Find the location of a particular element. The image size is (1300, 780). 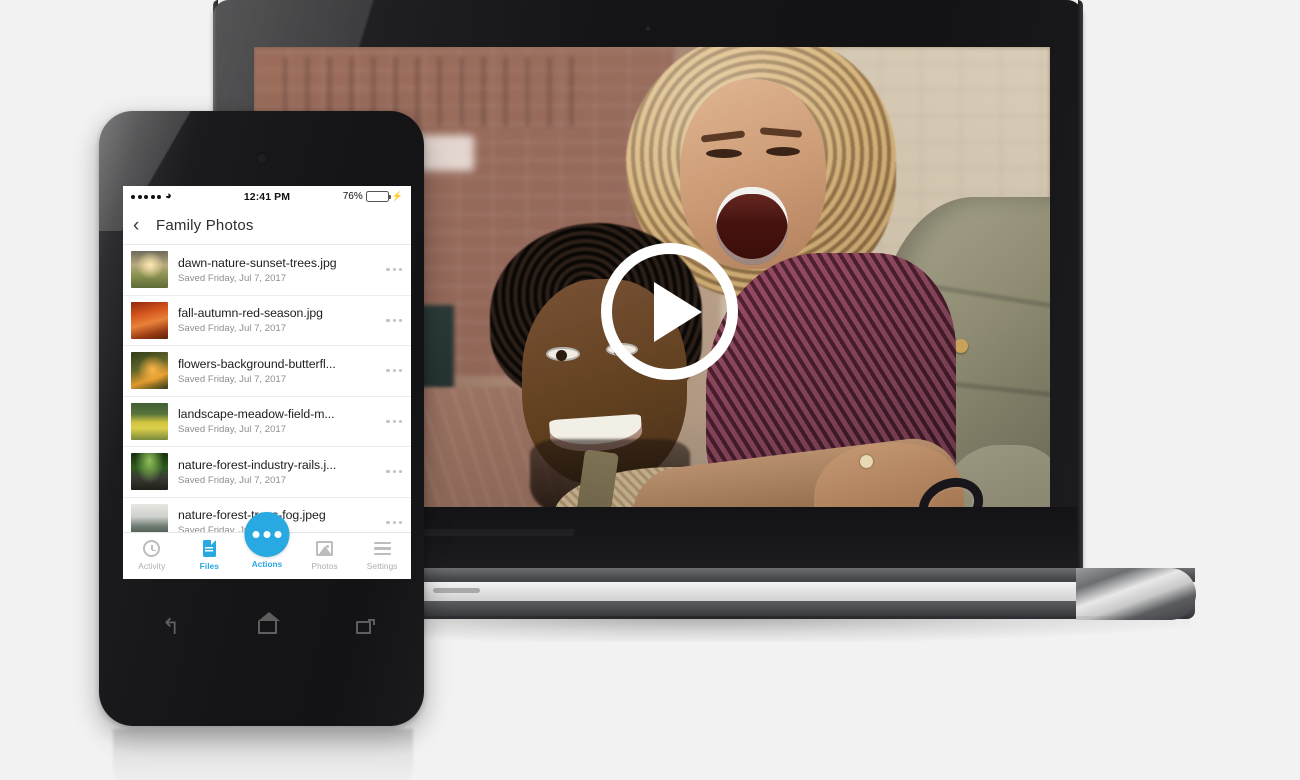

woman-open-mouth is located at coordinates (752, 226).